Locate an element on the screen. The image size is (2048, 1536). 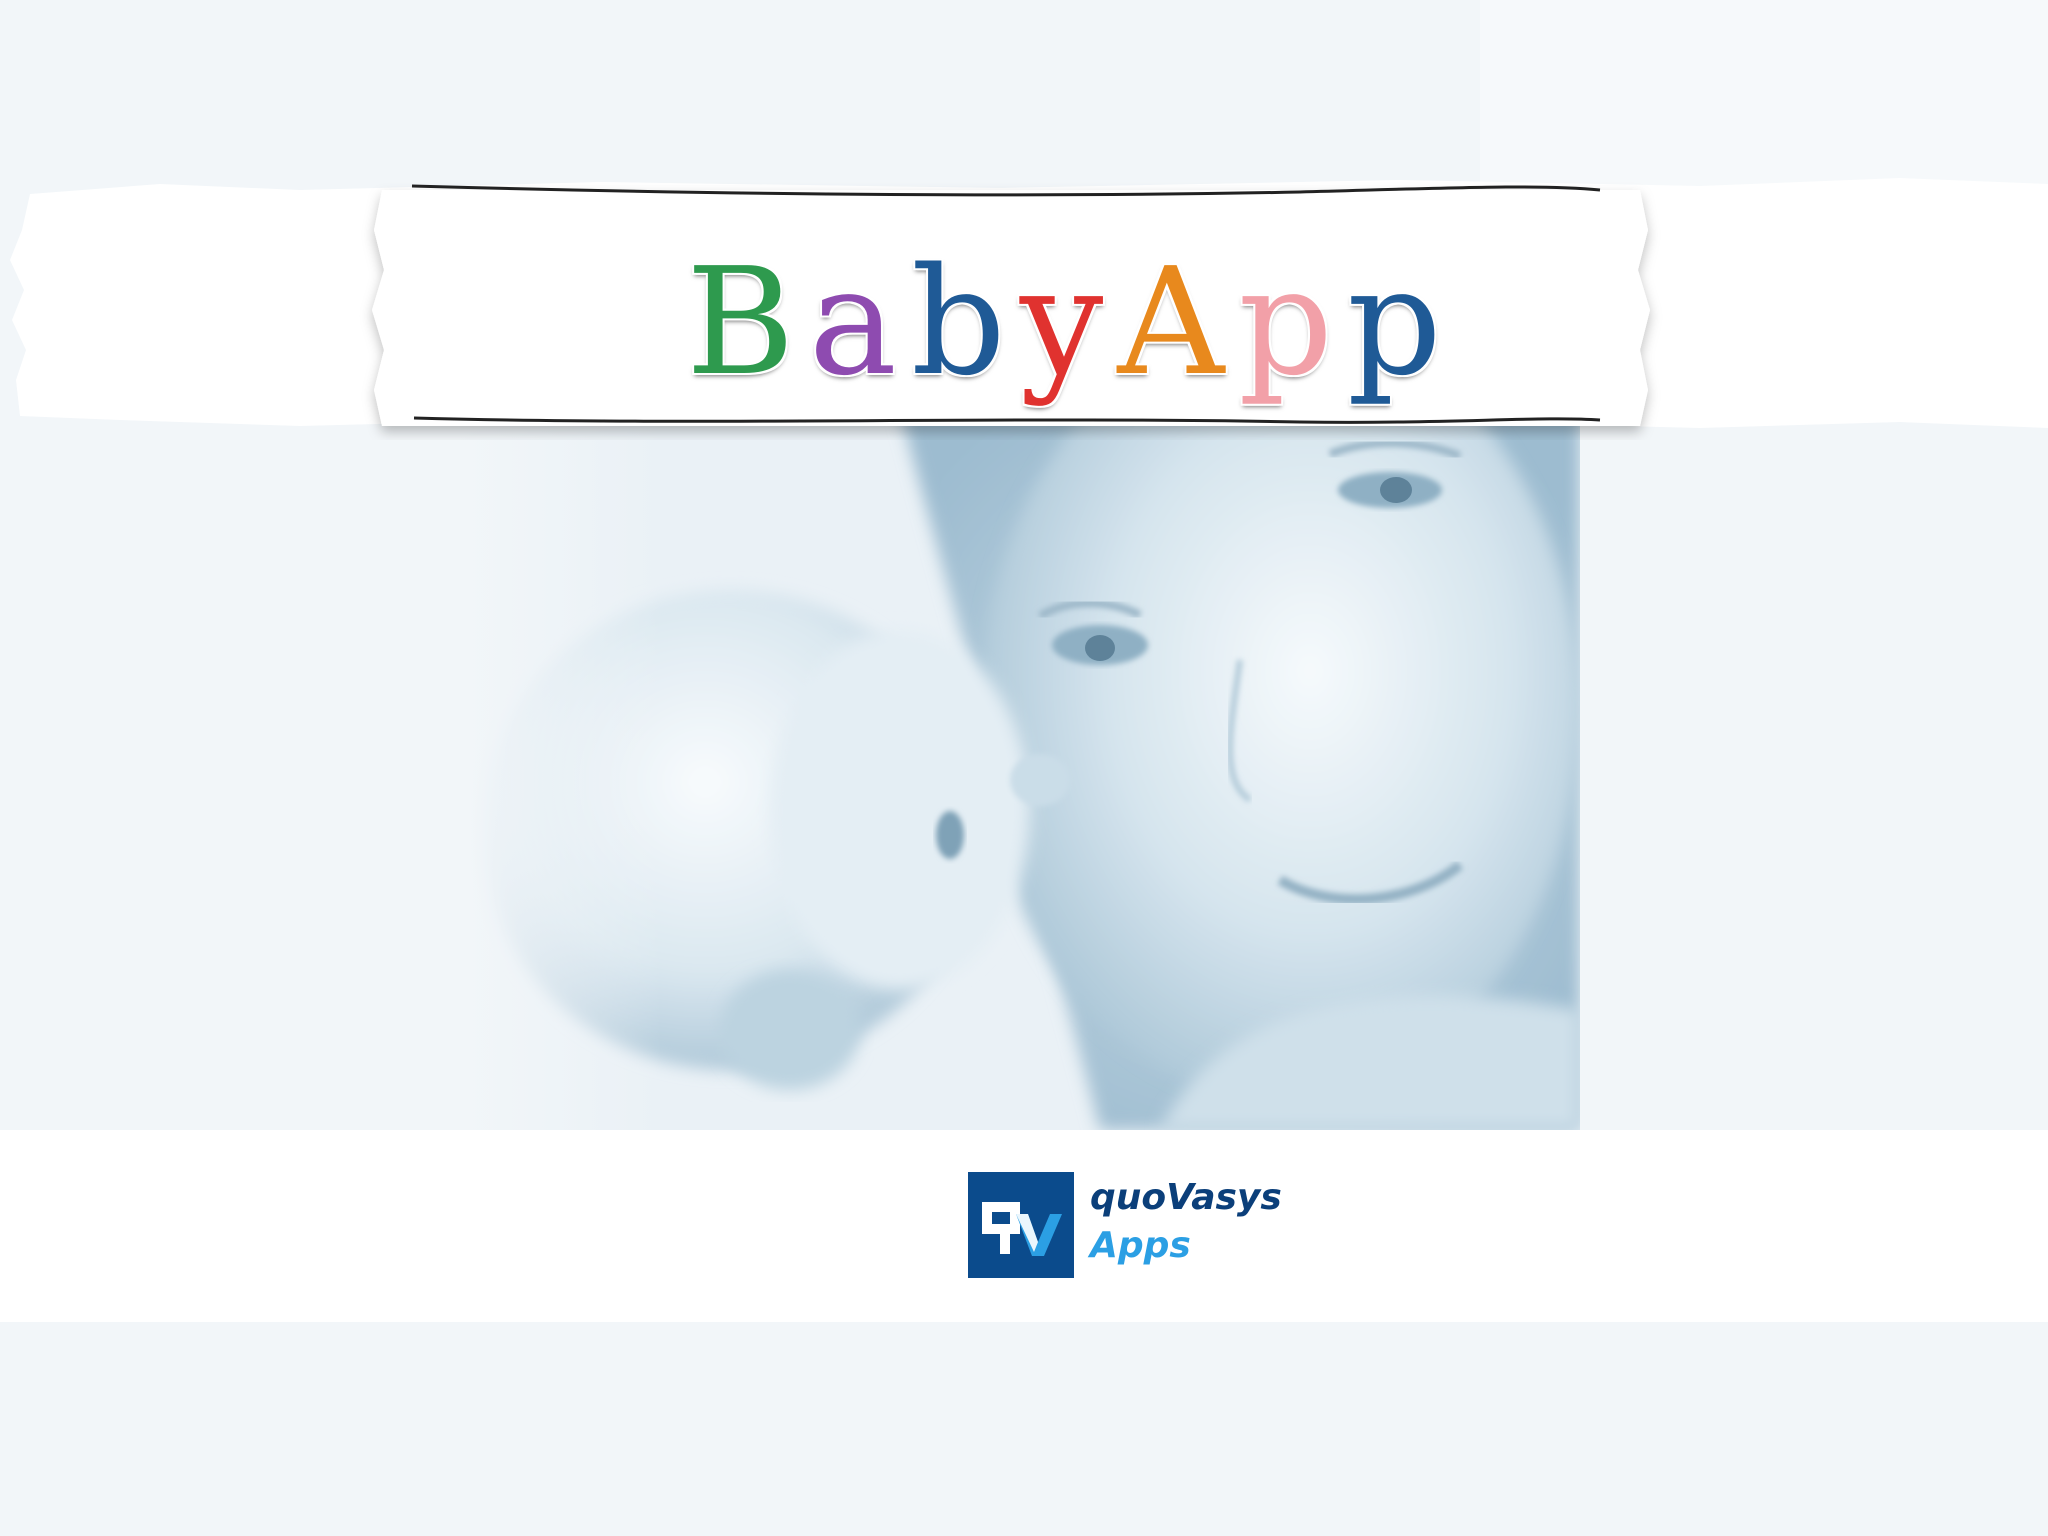
qv-logo-icon is located at coordinates (1021, 1225).